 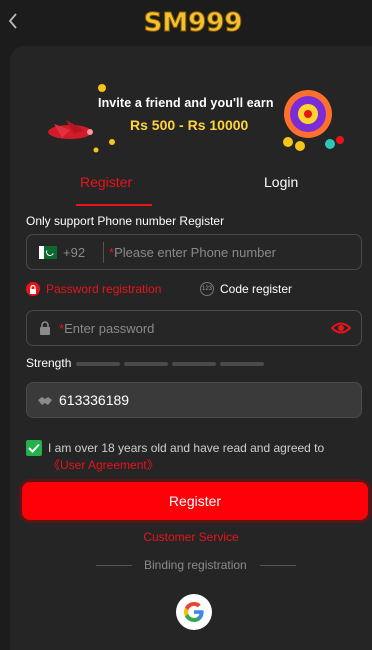 I want to click on handshake-icon, so click(x=45, y=403).